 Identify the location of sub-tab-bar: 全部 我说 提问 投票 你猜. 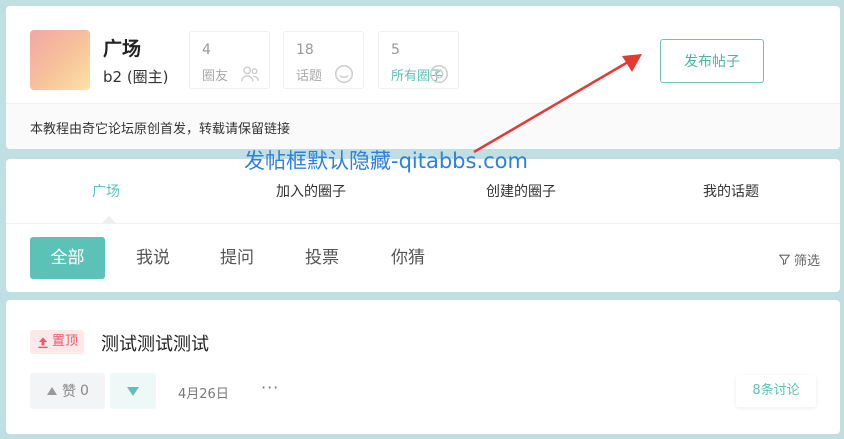
(423, 258).